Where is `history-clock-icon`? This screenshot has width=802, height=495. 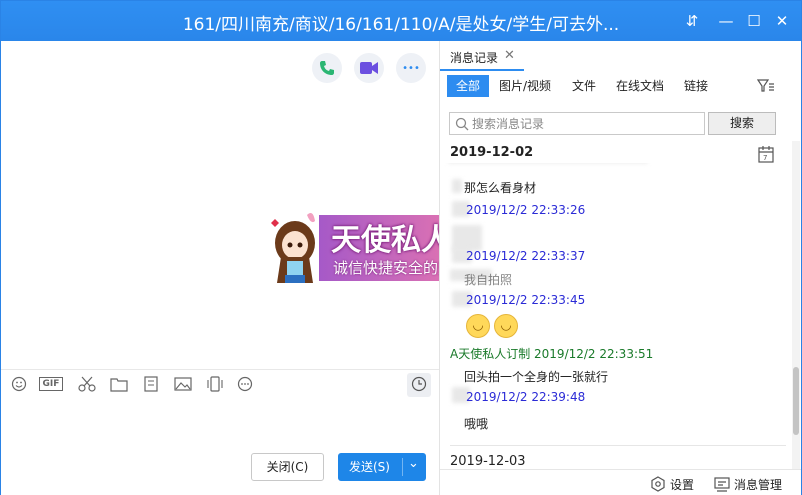
history-clock-icon is located at coordinates (419, 385).